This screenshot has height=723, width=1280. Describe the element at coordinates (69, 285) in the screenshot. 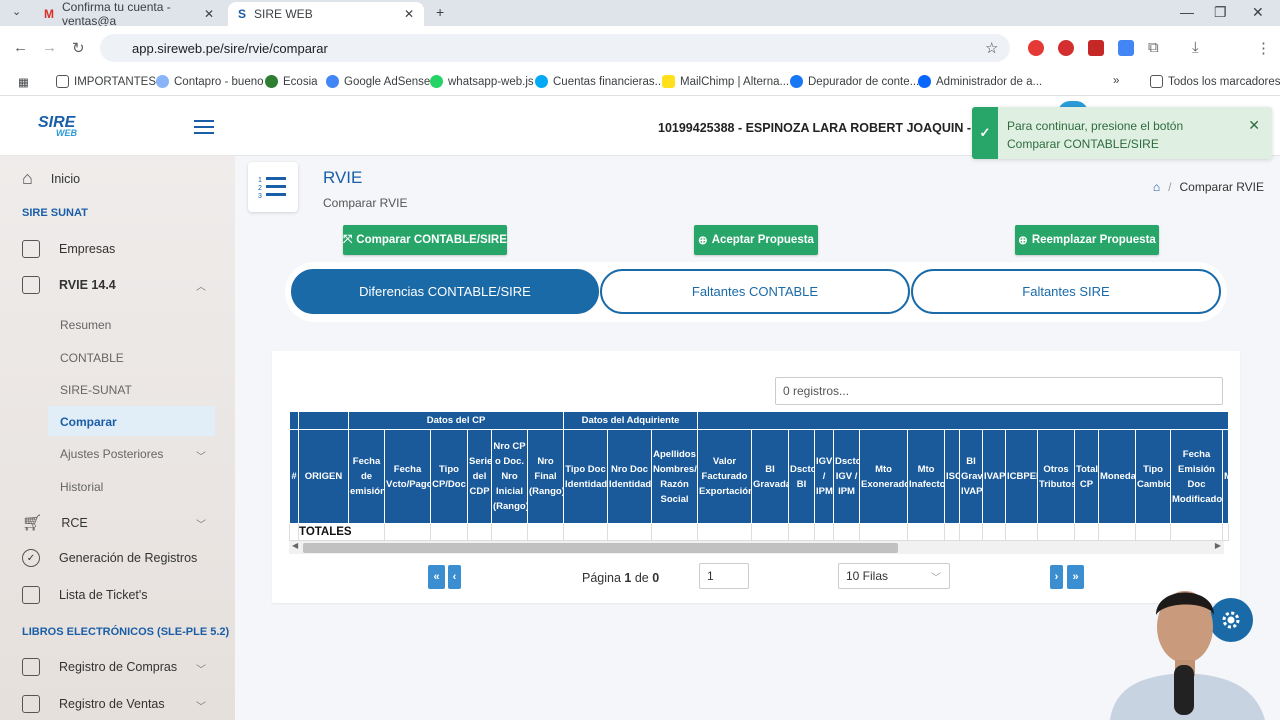

I see `sidebar-item-rvie: RVIE 14.4` at that location.